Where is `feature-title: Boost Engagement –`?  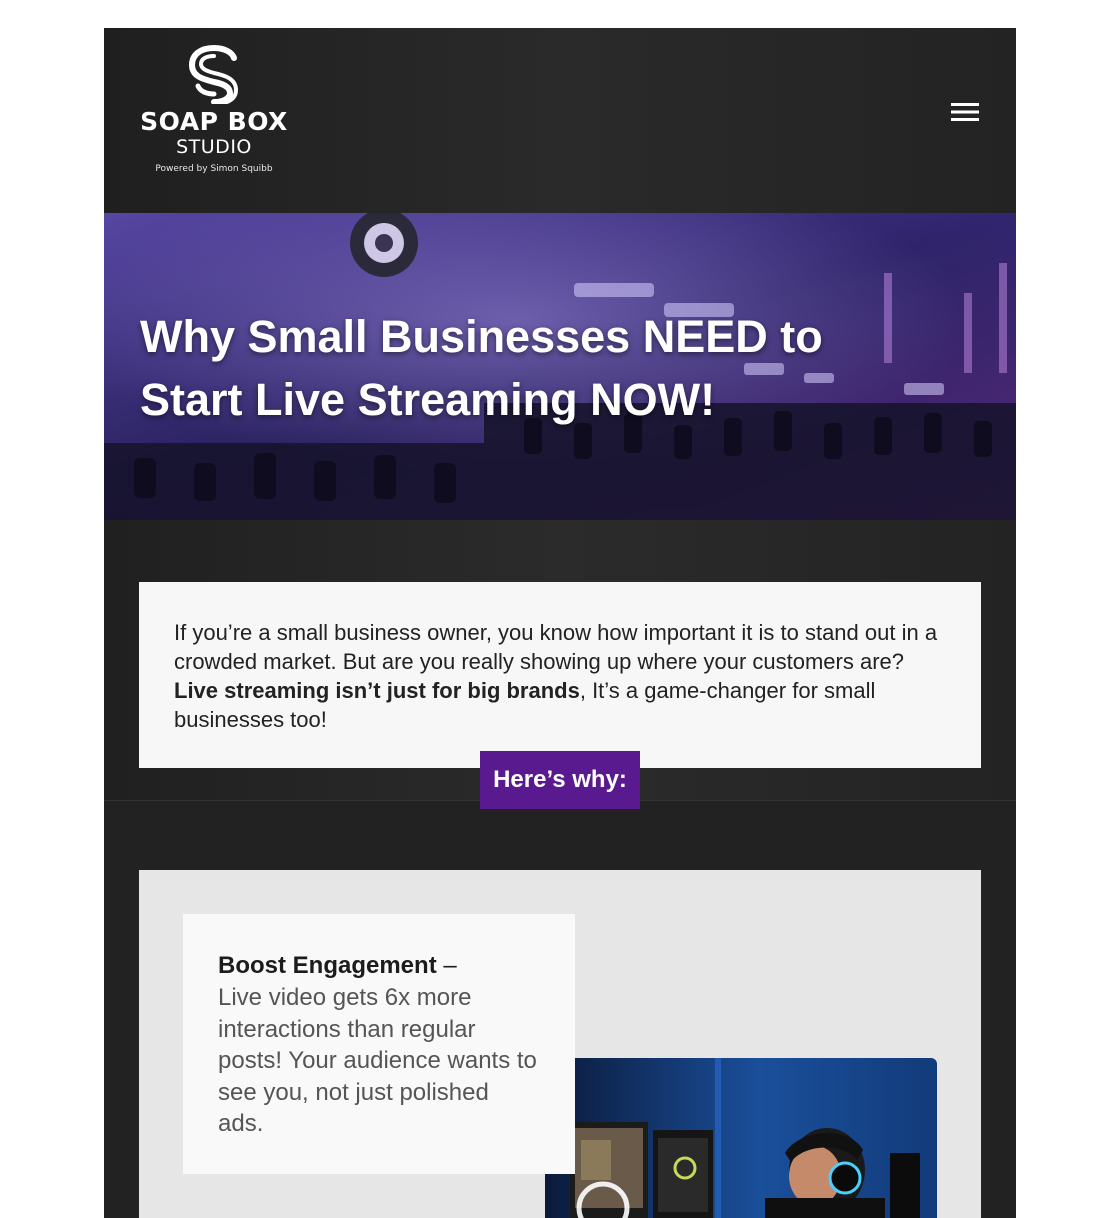 feature-title: Boost Engagement – is located at coordinates (379, 966).